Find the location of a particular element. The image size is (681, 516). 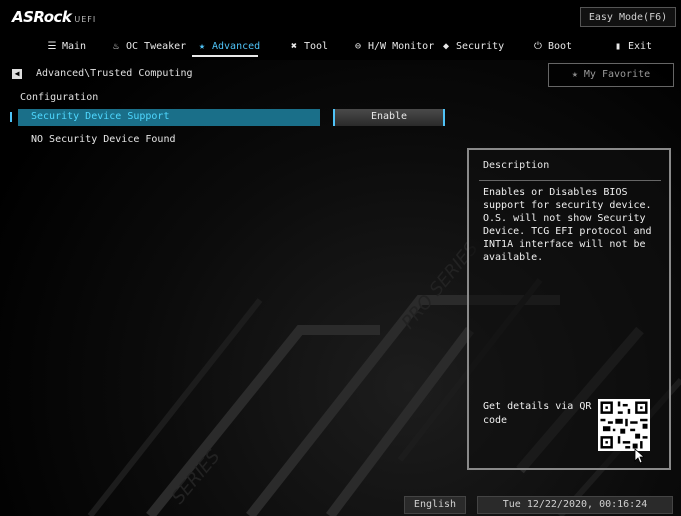

setting-label: Security Device Support is located at coordinates (100, 116).